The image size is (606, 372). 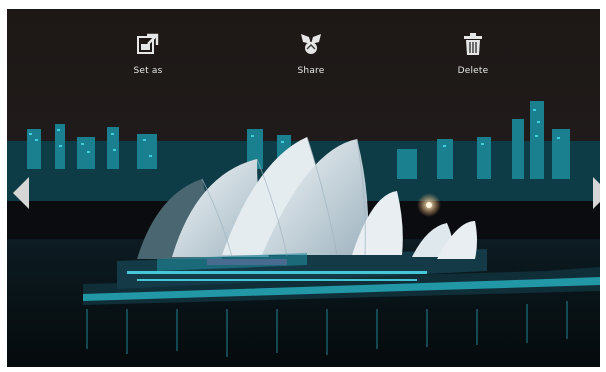 I want to click on previous-photo-button, so click(x=21, y=193).